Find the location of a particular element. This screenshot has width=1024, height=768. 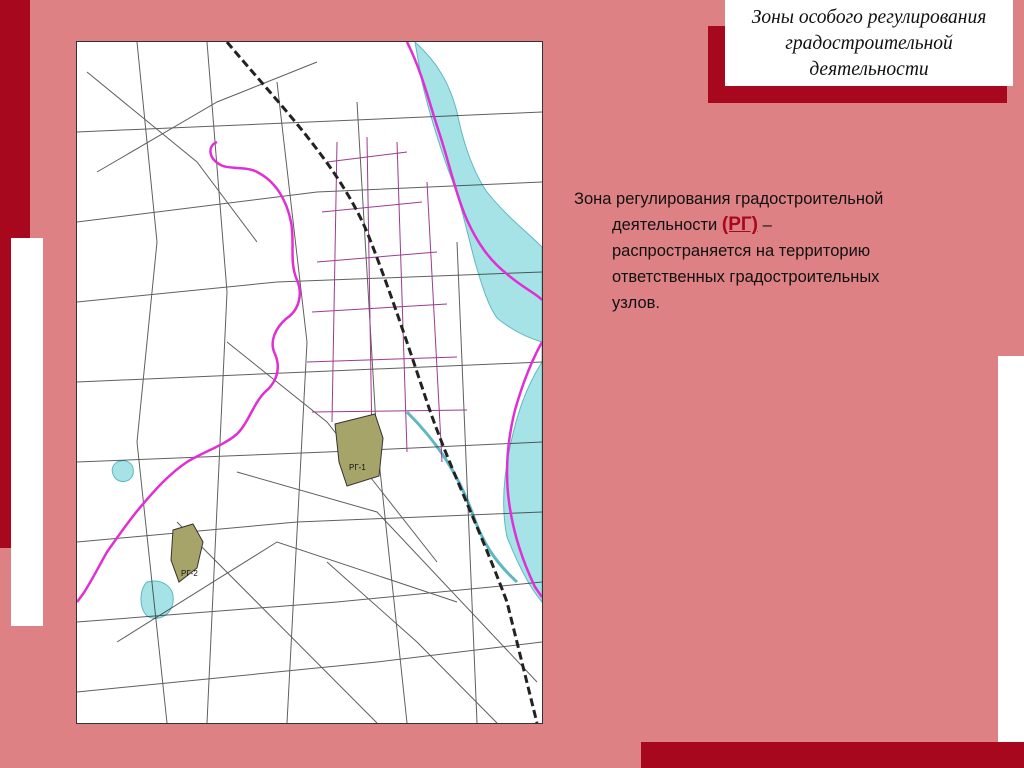

zone-code-link: (РГ) is located at coordinates (740, 224).